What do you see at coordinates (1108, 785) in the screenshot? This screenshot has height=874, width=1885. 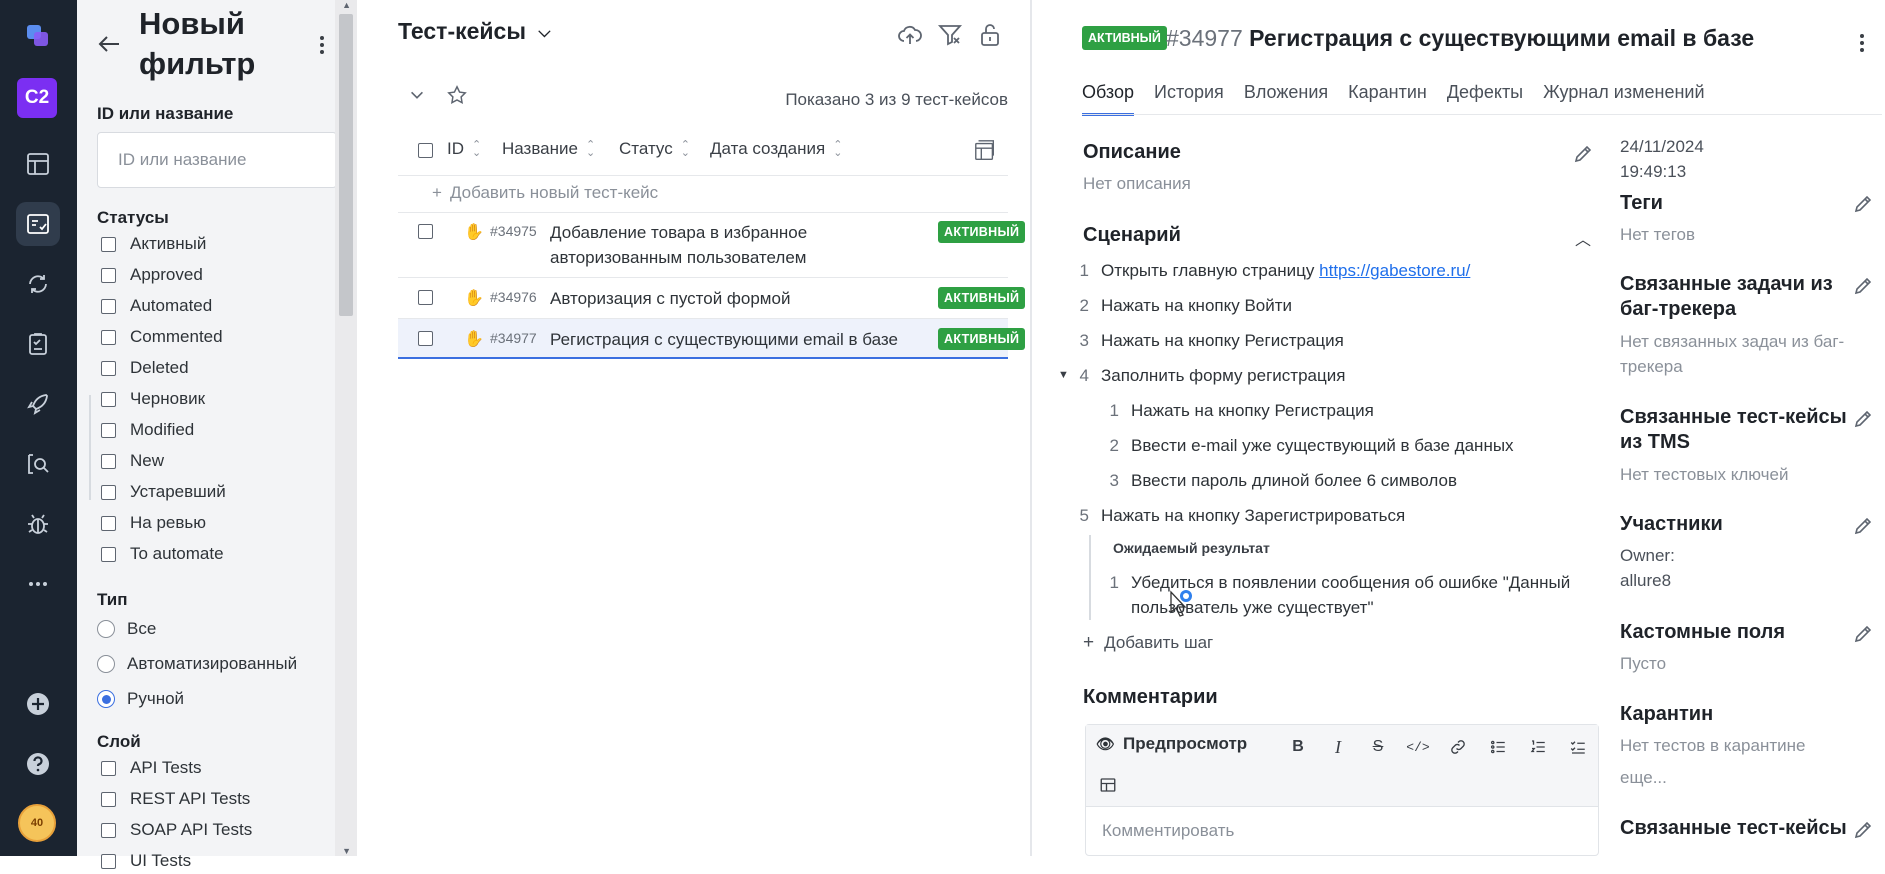 I see `table-icon` at bounding box center [1108, 785].